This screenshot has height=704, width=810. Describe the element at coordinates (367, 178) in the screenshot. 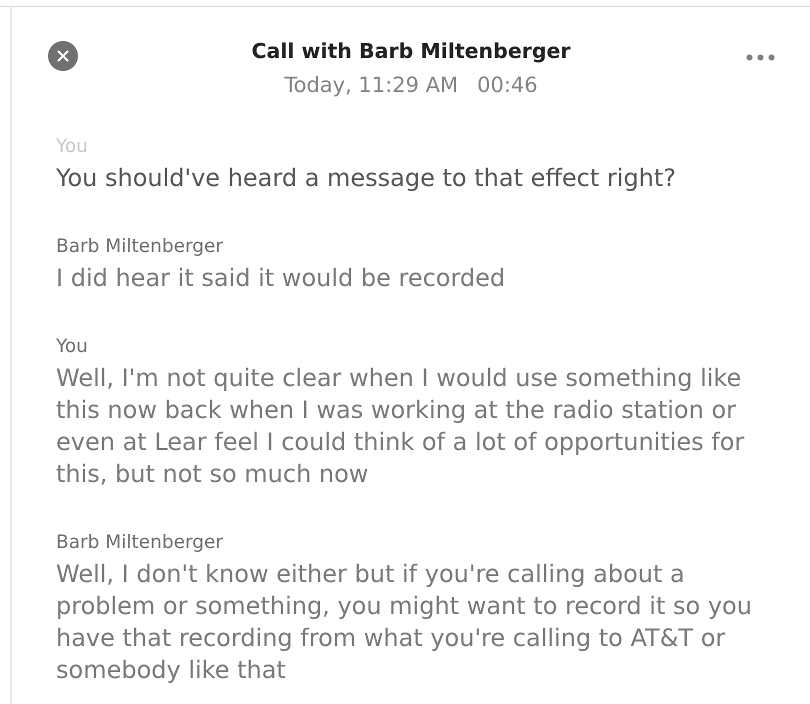

I see `message-text: You should've heard a message to that effect right?` at that location.